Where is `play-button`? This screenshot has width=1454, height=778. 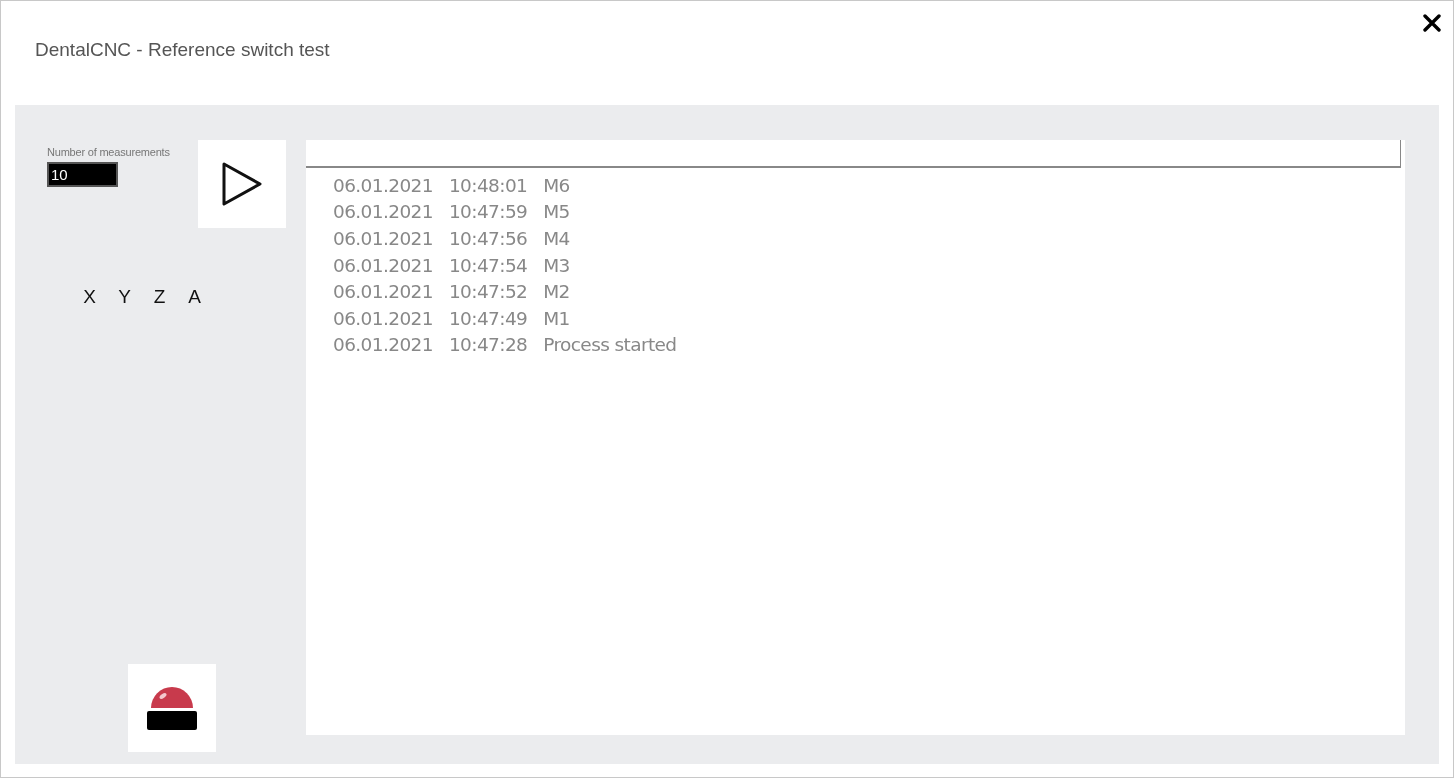 play-button is located at coordinates (242, 184).